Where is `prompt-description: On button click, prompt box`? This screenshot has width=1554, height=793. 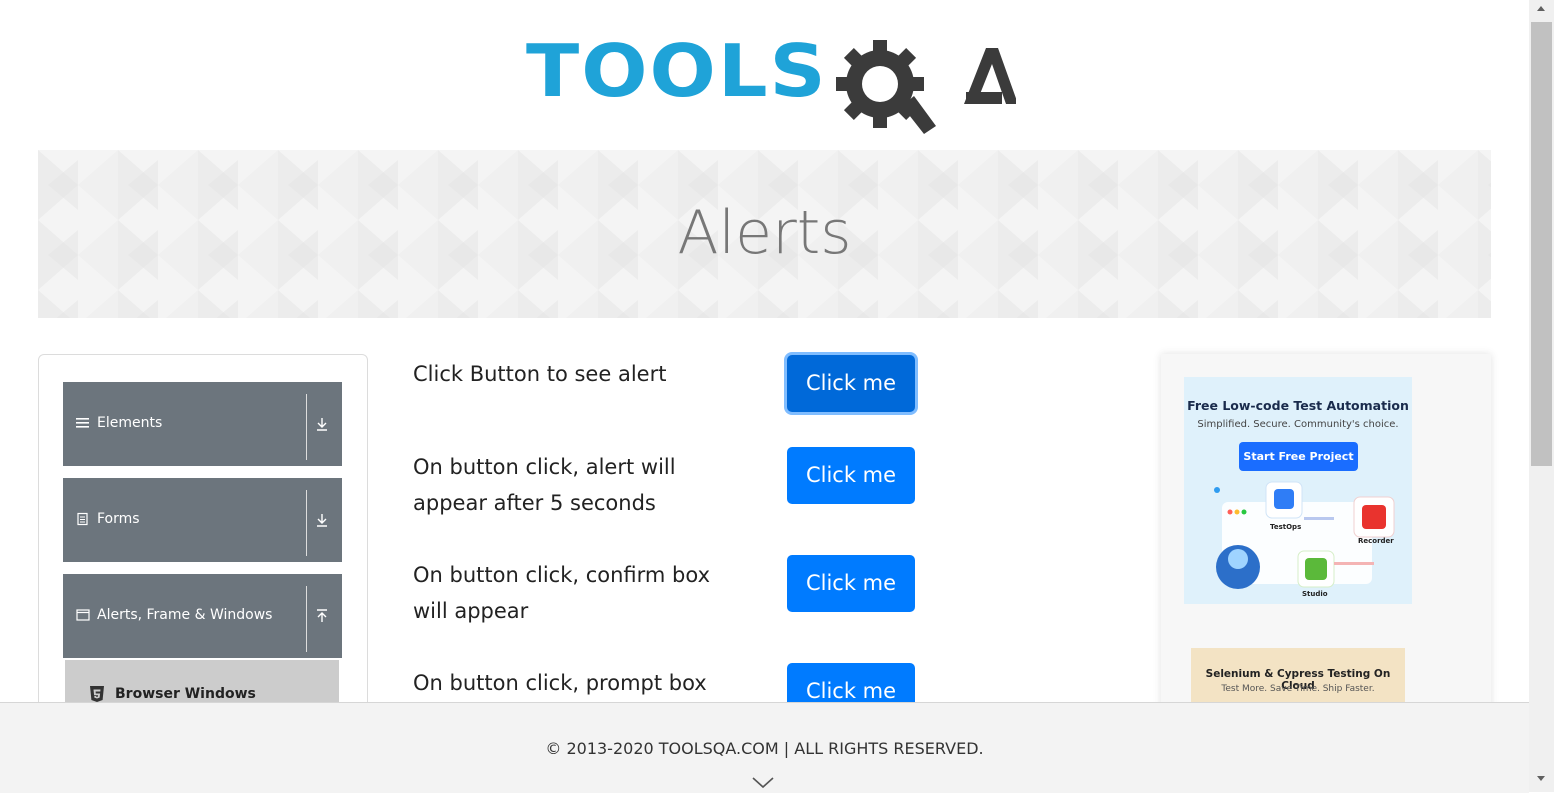 prompt-description: On button click, prompt box is located at coordinates (560, 683).